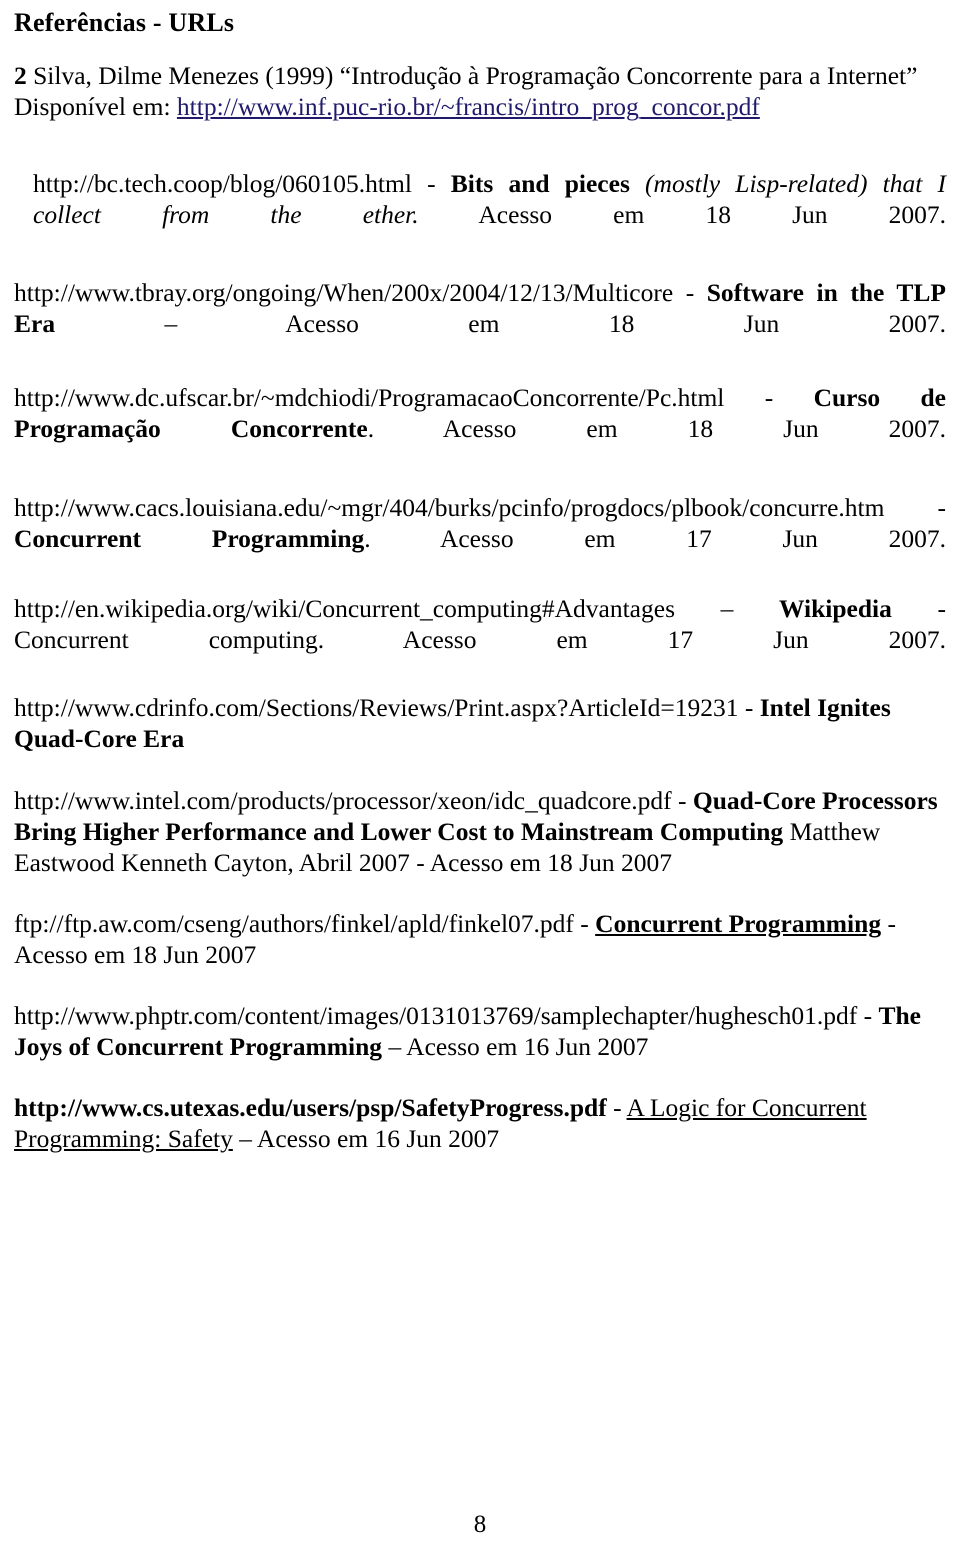 This screenshot has width=960, height=1545. Describe the element at coordinates (682, 215) in the screenshot. I see `reference-access-date: Acesso em 18 Jun 2007.` at that location.